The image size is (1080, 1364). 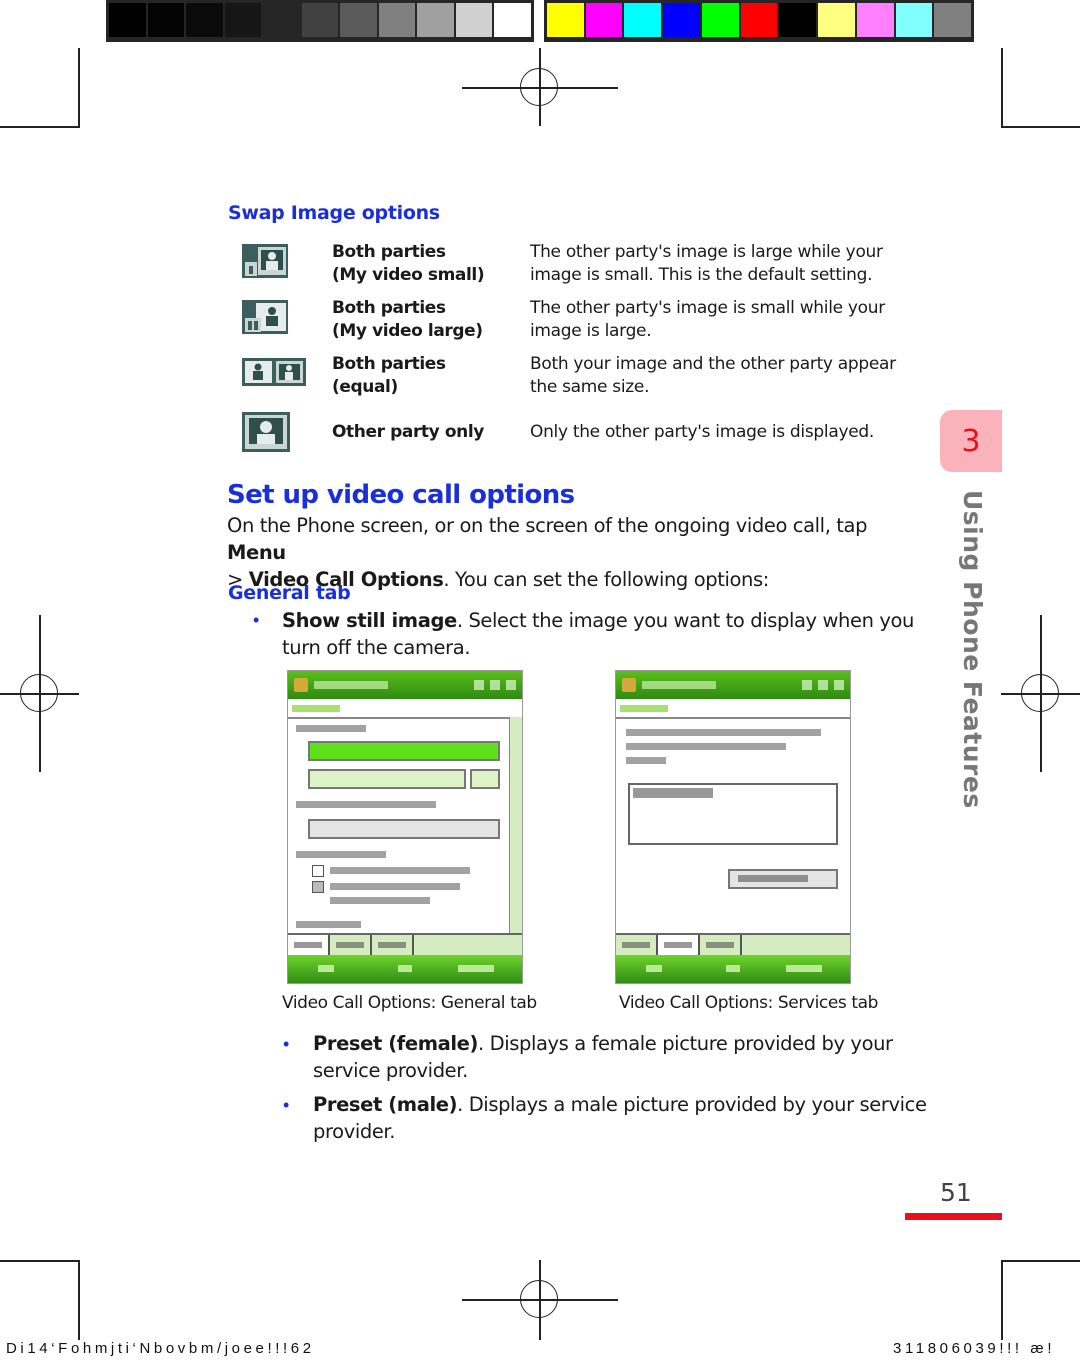 What do you see at coordinates (1040, 1261) in the screenshot?
I see `crop-mark-bottom-right-h` at bounding box center [1040, 1261].